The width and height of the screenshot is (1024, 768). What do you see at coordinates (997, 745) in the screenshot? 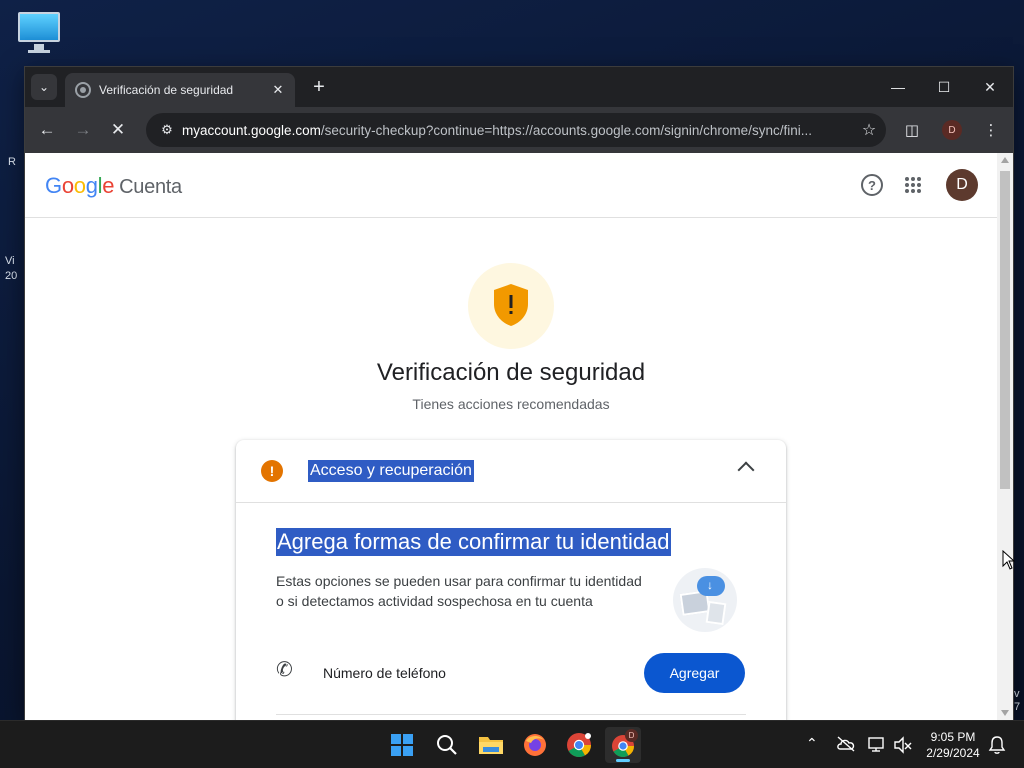
I see `notification-bell-icon` at bounding box center [997, 745].